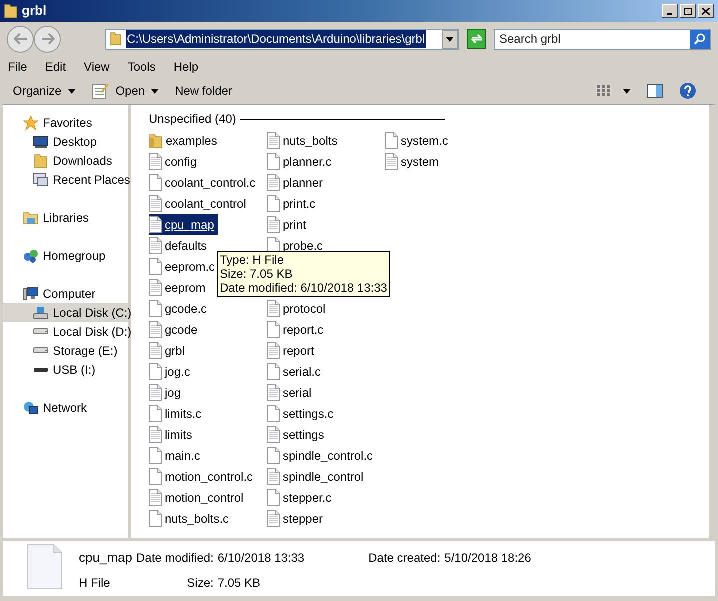  I want to click on maximize-icon, so click(688, 11).